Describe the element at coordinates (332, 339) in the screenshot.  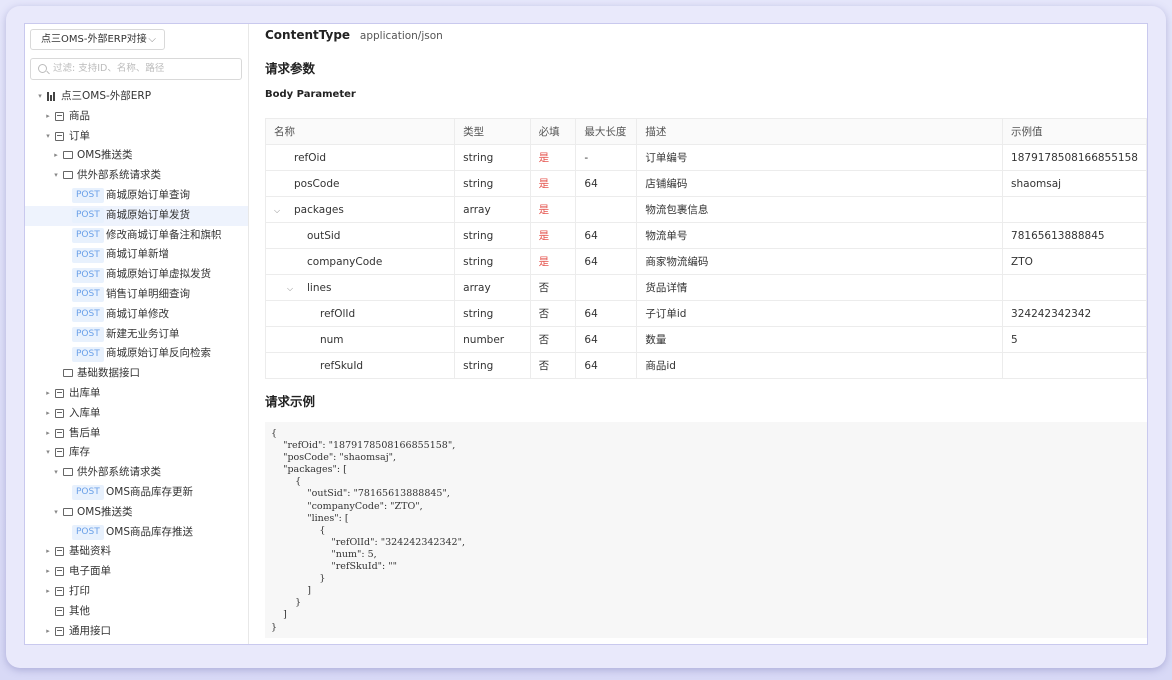
I see `param-name: num` at that location.